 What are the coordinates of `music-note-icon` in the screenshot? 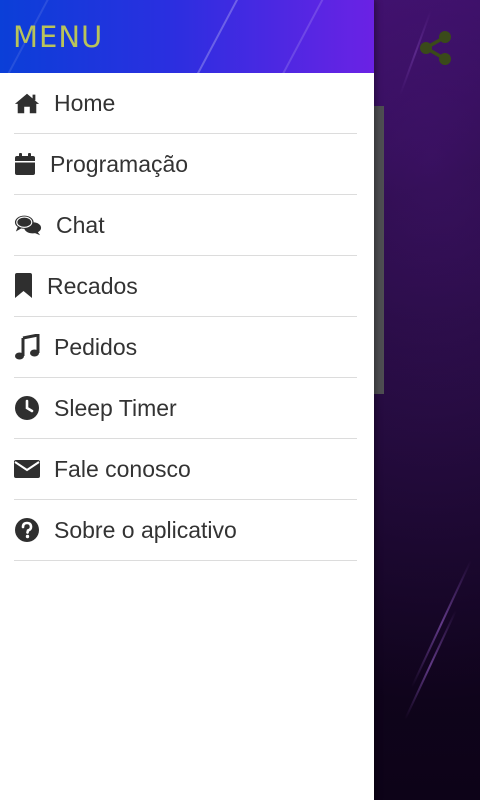 It's located at (27, 347).